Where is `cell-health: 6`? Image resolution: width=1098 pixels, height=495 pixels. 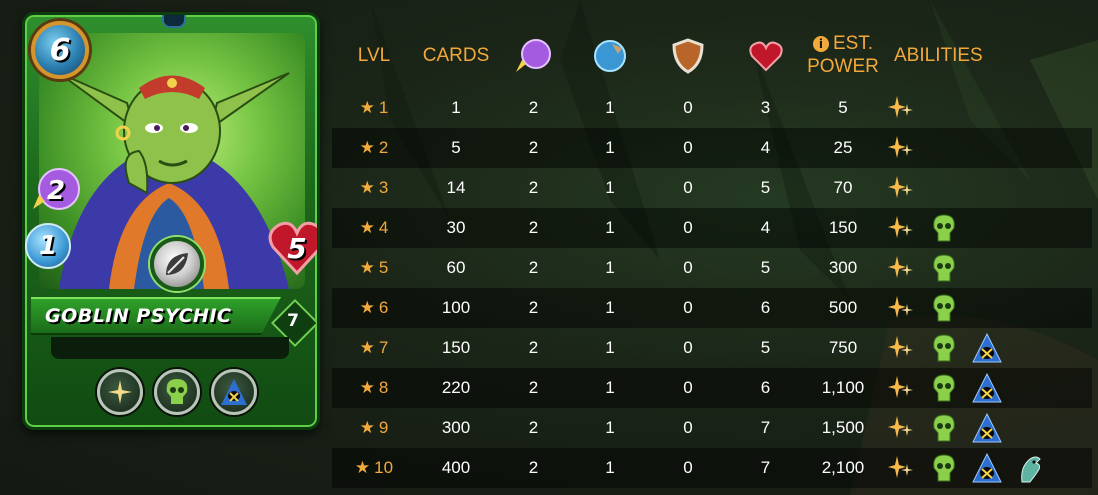
cell-health: 6 is located at coordinates (765, 387).